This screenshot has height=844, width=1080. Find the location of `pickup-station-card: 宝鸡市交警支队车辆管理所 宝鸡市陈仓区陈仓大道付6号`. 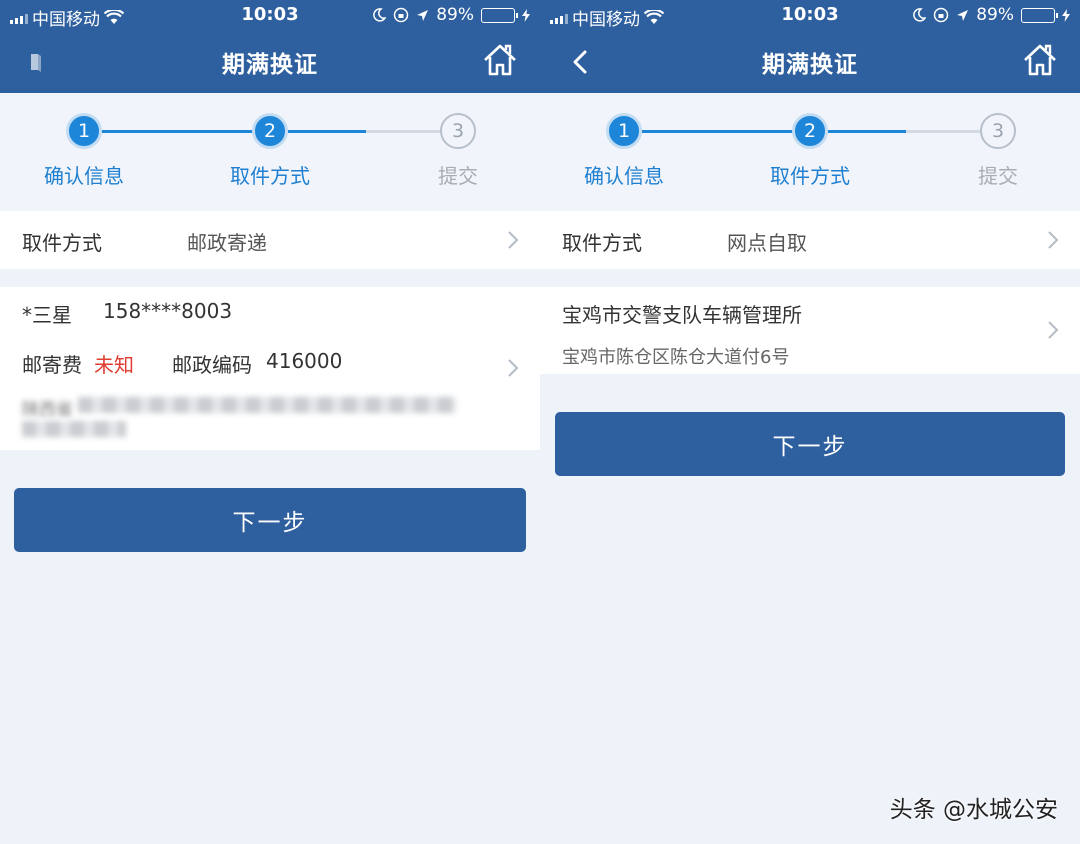

pickup-station-card: 宝鸡市交警支队车辆管理所 宝鸡市陈仓区陈仓大道付6号 is located at coordinates (810, 330).